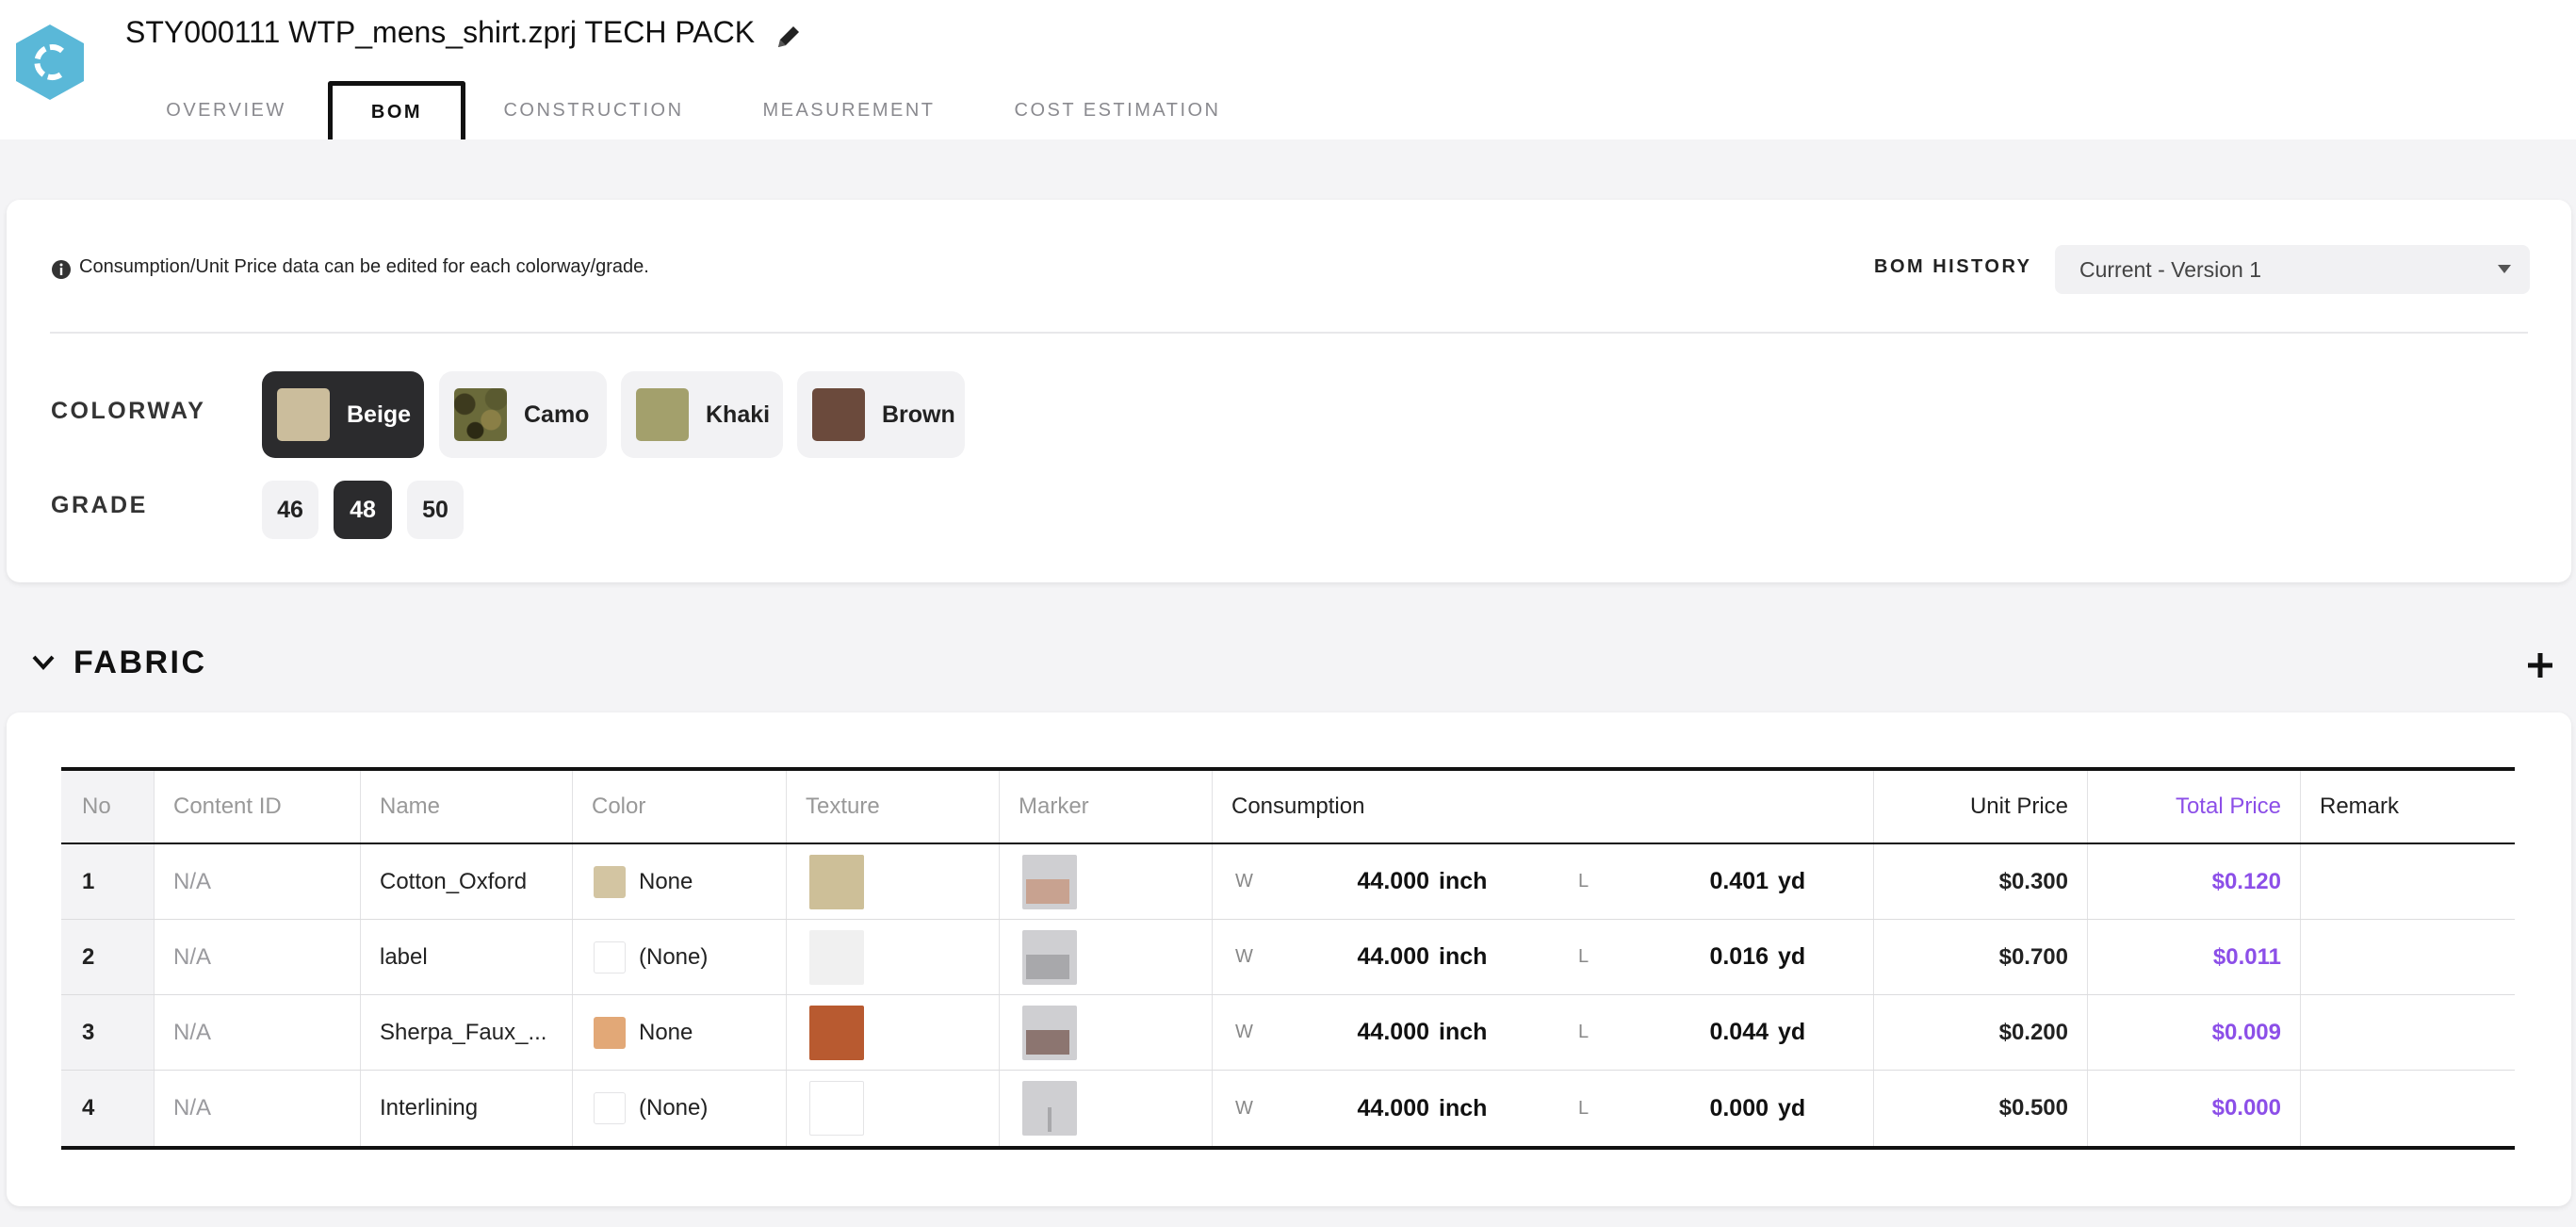 The image size is (2576, 1227). I want to click on pencil-edit-icon, so click(789, 37).